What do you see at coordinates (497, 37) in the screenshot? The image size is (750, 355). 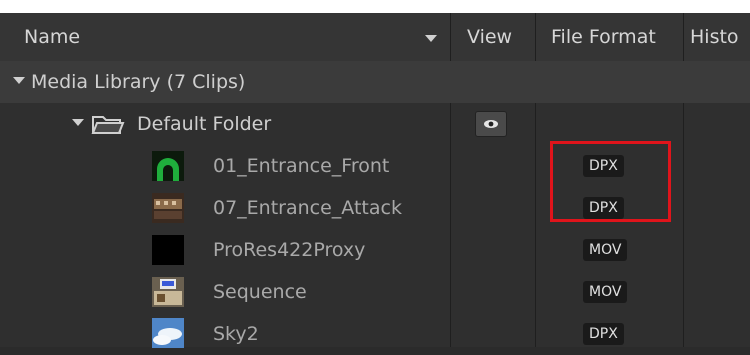 I see `column-header-view: View` at bounding box center [497, 37].